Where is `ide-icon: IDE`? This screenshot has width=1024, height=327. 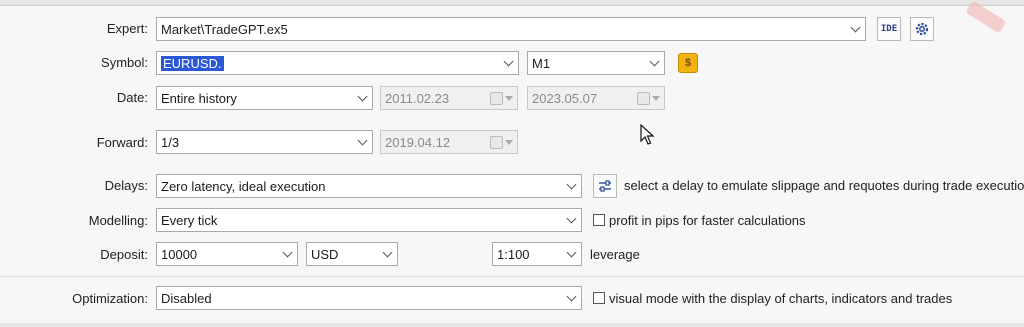
ide-icon: IDE is located at coordinates (889, 29).